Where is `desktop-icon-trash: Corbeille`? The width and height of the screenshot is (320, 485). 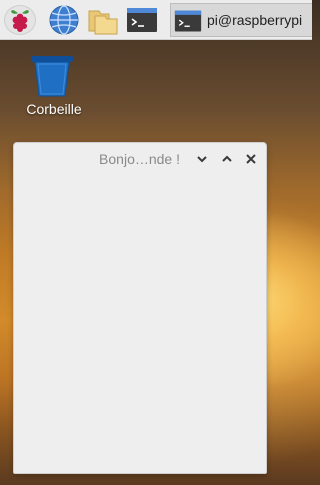
desktop-icon-trash: Corbeille is located at coordinates (54, 85).